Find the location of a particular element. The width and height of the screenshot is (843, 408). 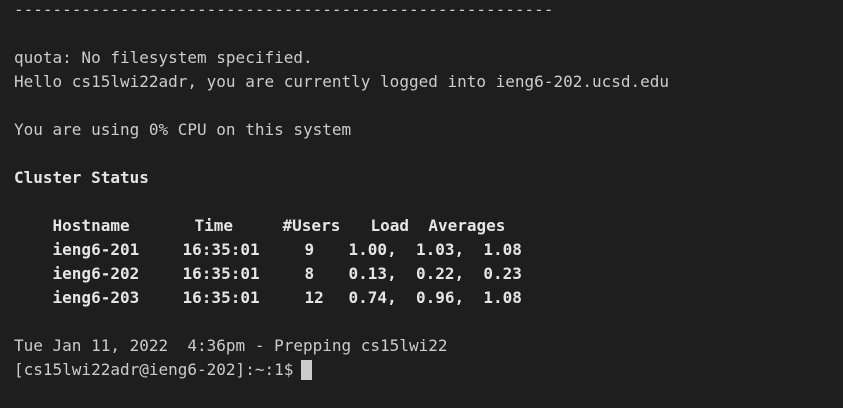

row-load: 1.00, 1.03, 1.08 is located at coordinates (435, 249).